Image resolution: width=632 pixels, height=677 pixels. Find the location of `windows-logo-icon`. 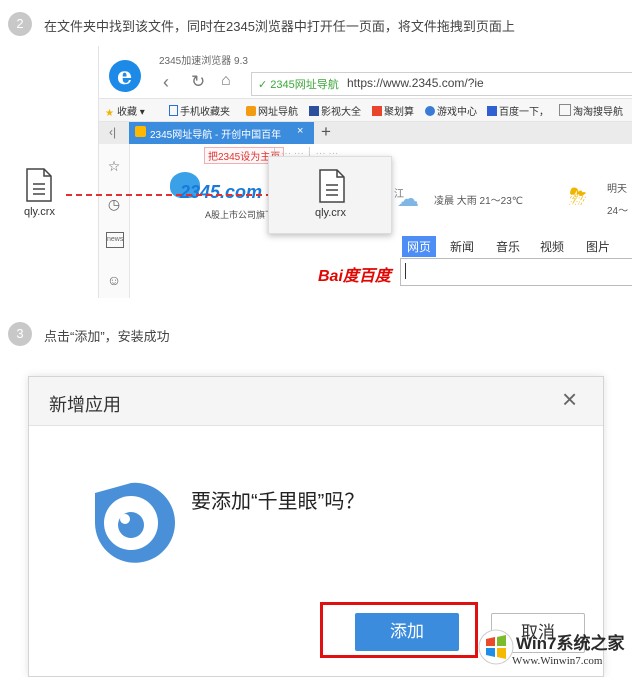

windows-logo-icon is located at coordinates (496, 647).